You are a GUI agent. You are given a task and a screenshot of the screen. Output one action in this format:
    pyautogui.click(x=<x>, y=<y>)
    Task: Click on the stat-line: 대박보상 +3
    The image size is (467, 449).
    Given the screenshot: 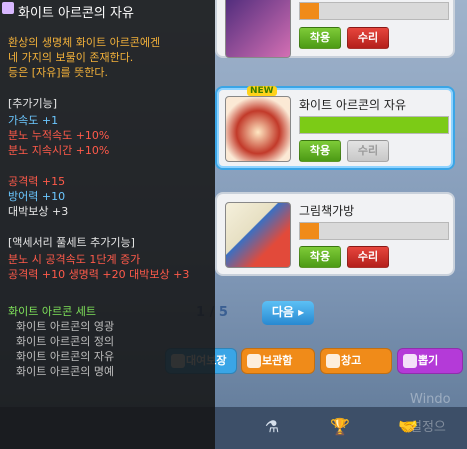 What is the action you would take?
    pyautogui.click(x=38, y=211)
    